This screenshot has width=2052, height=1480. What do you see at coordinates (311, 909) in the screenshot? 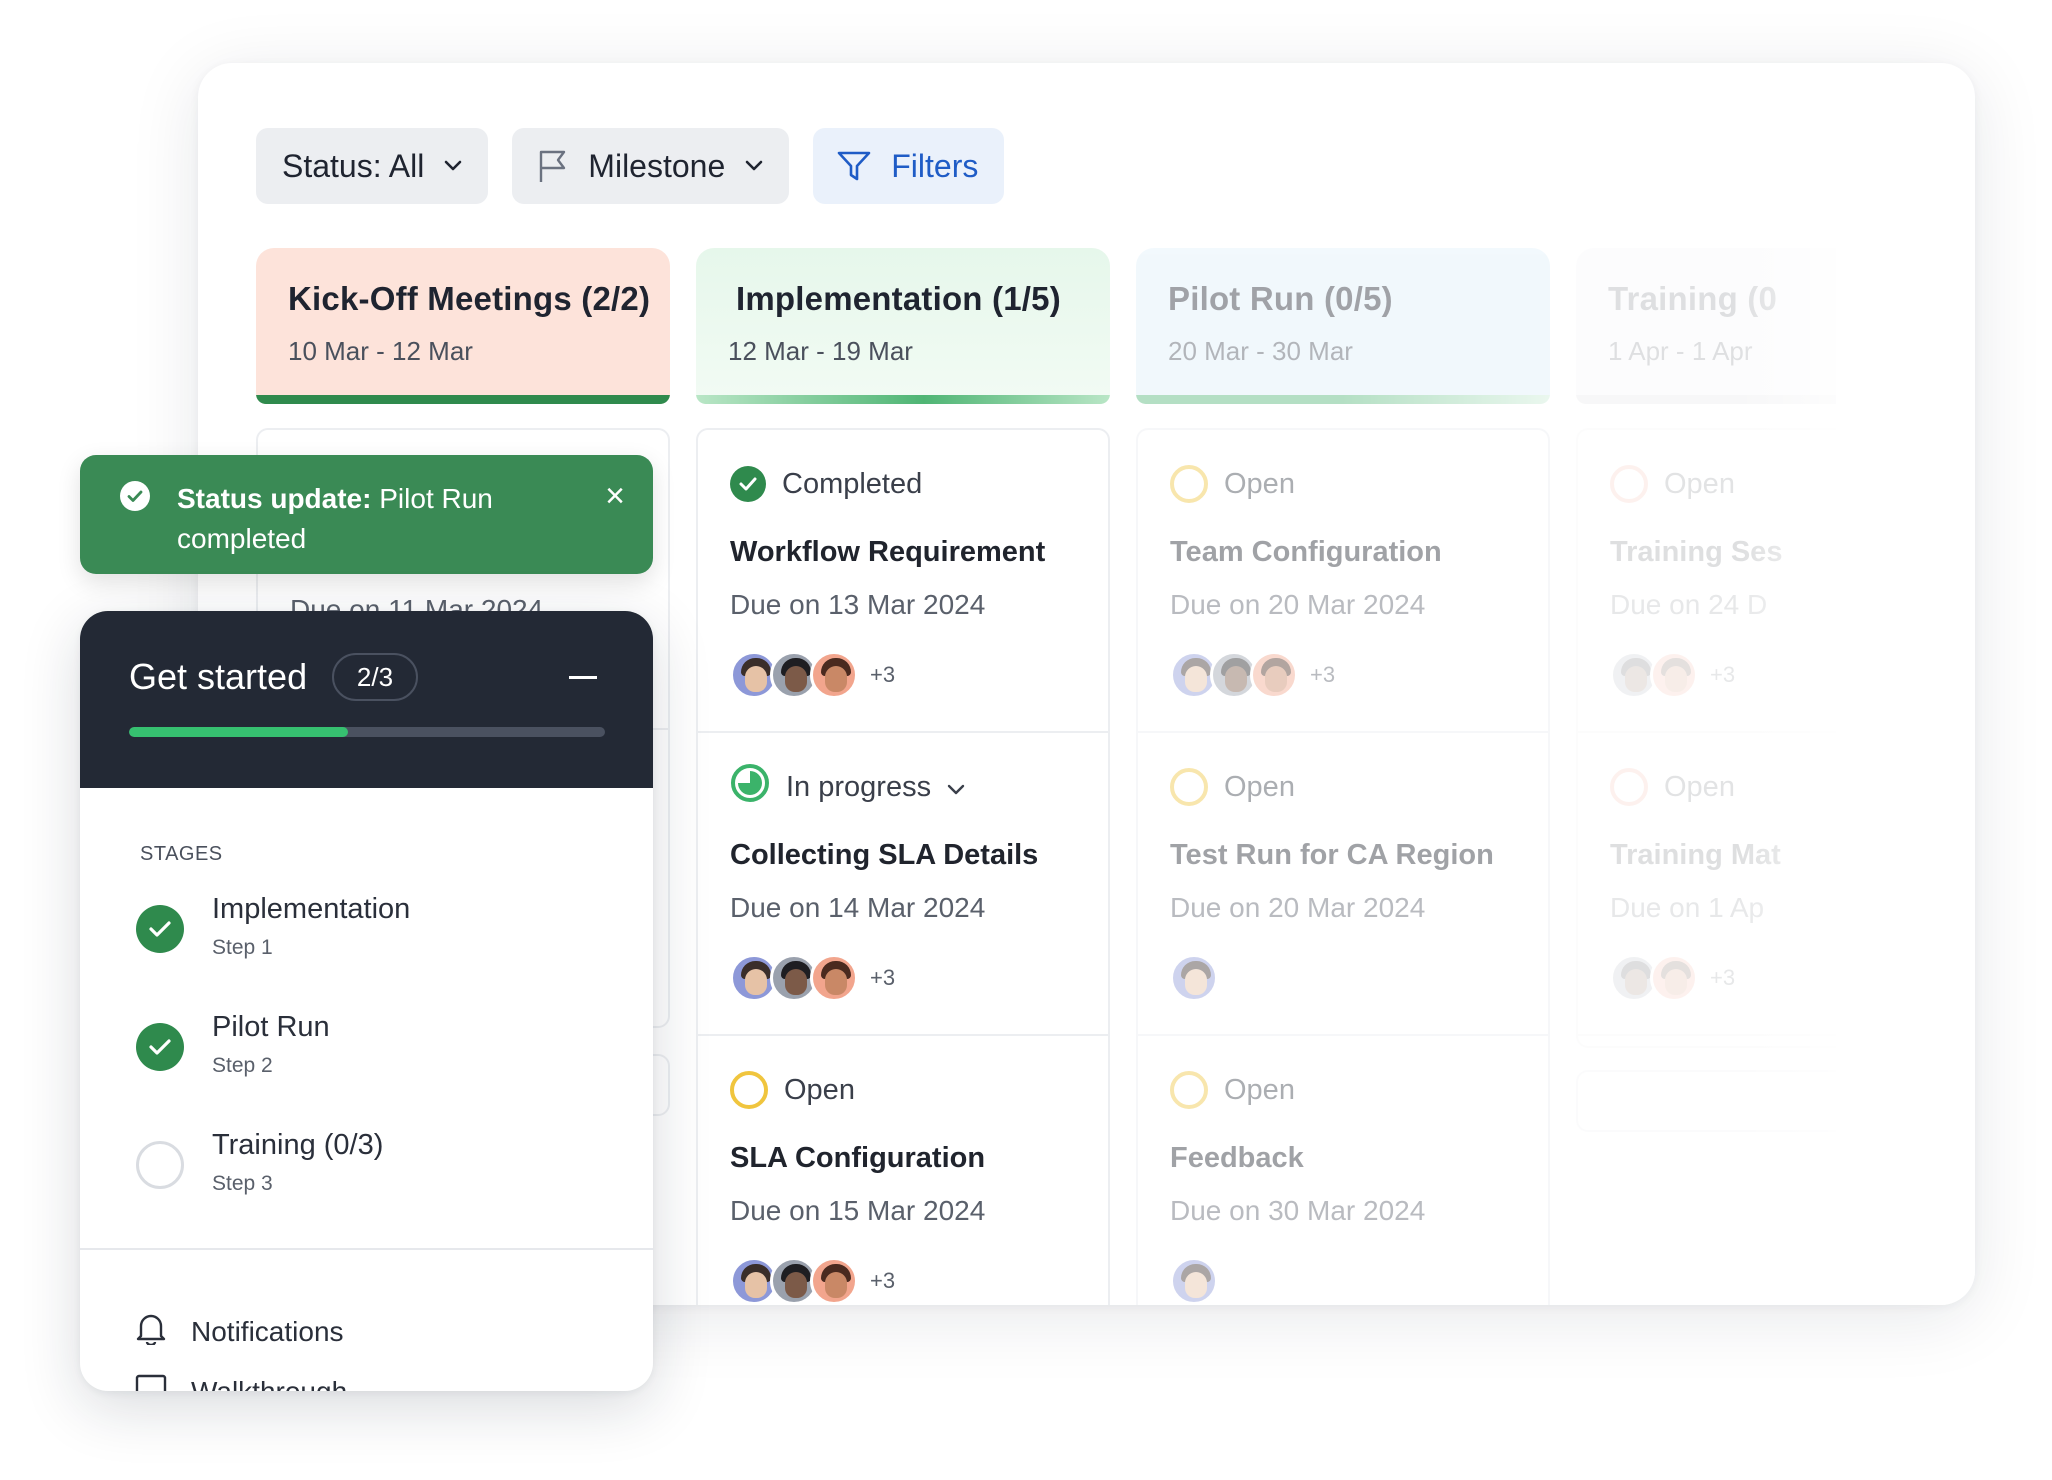
I see `stage-name: Implementation` at bounding box center [311, 909].